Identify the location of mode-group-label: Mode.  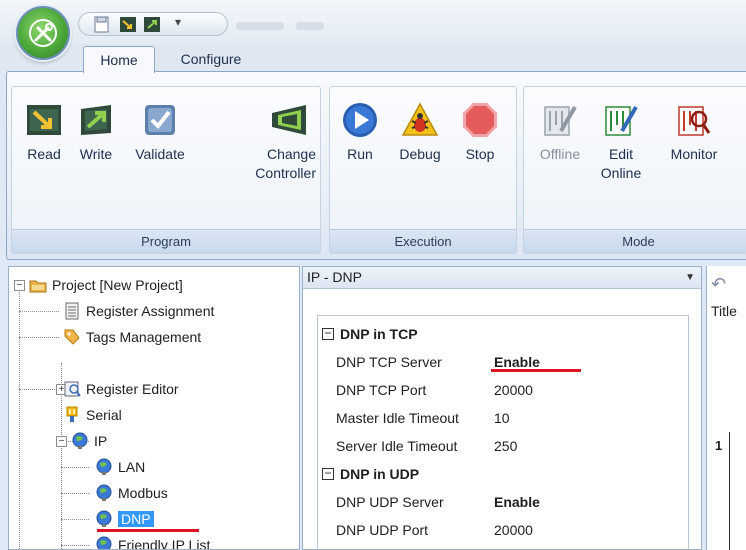
(635, 241).